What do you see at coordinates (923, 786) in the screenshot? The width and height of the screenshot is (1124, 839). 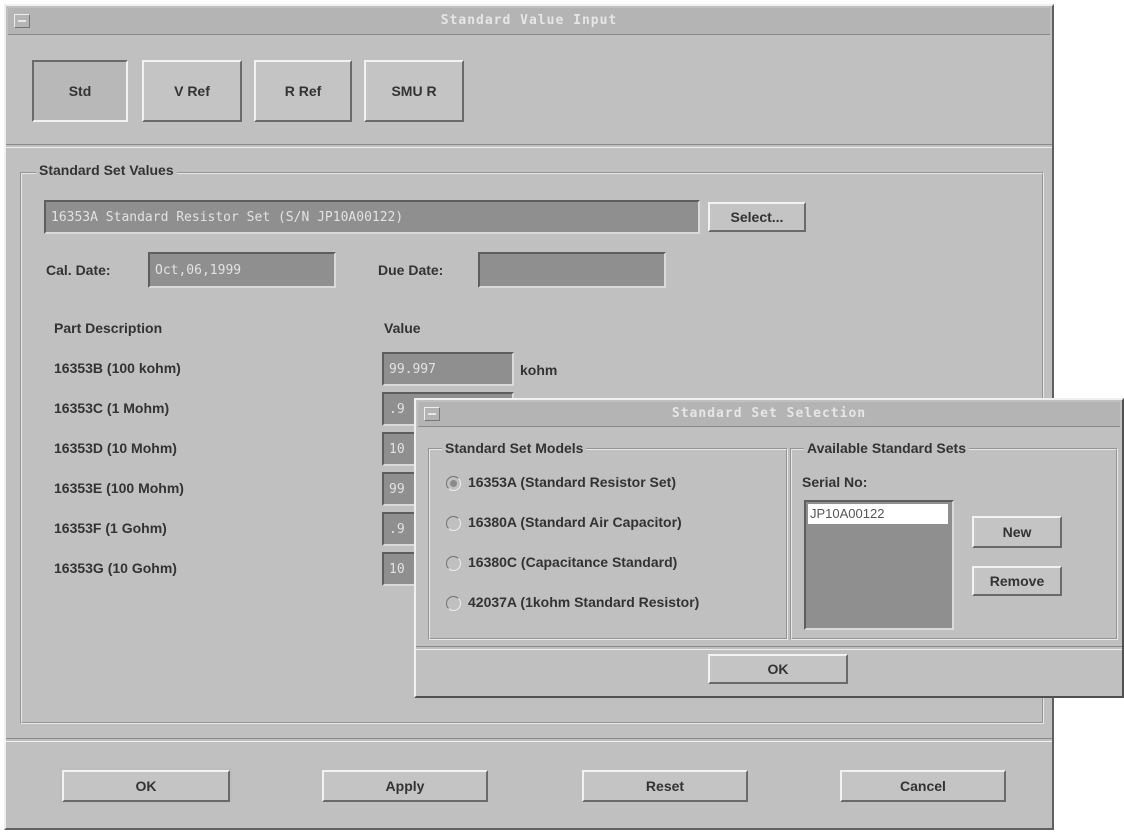 I see `cancel-button: Cancel` at bounding box center [923, 786].